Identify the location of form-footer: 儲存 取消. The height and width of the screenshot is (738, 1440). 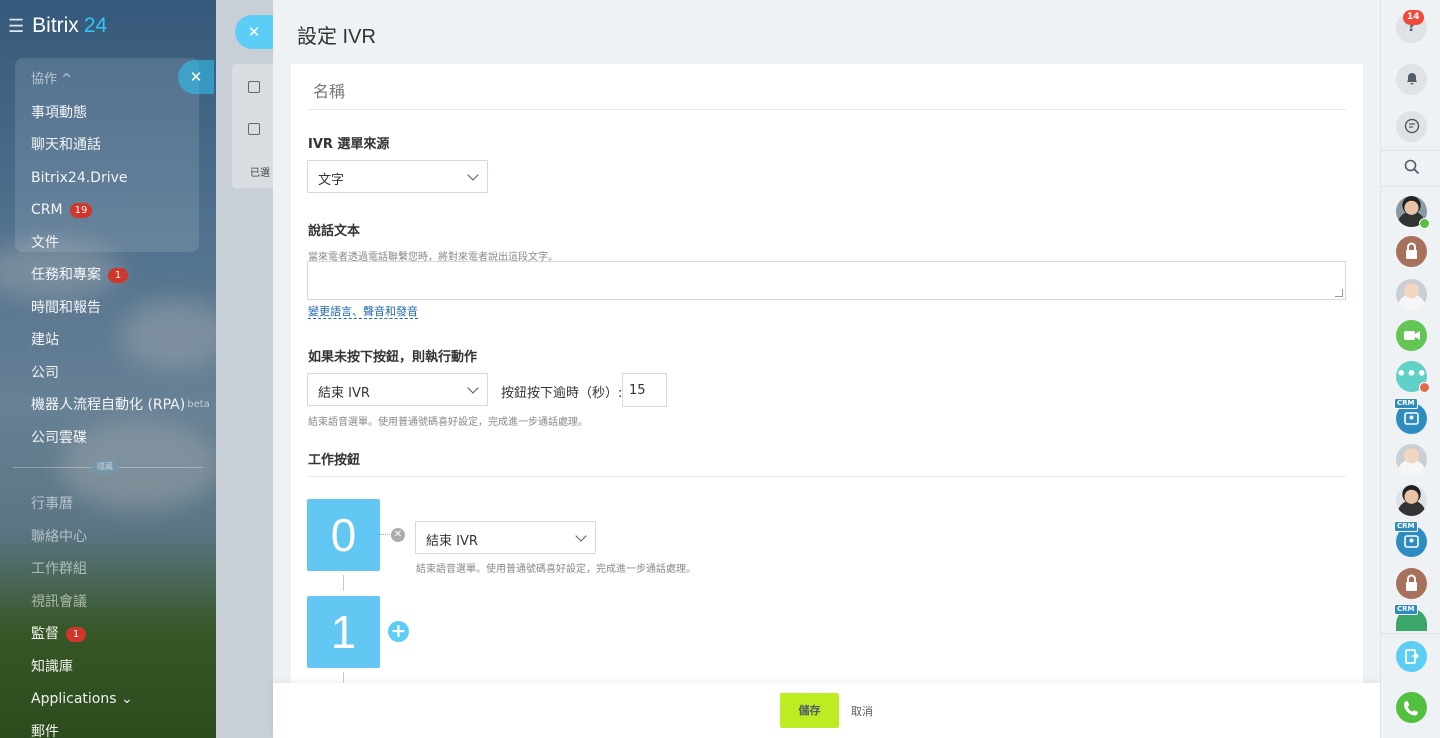
(826, 710).